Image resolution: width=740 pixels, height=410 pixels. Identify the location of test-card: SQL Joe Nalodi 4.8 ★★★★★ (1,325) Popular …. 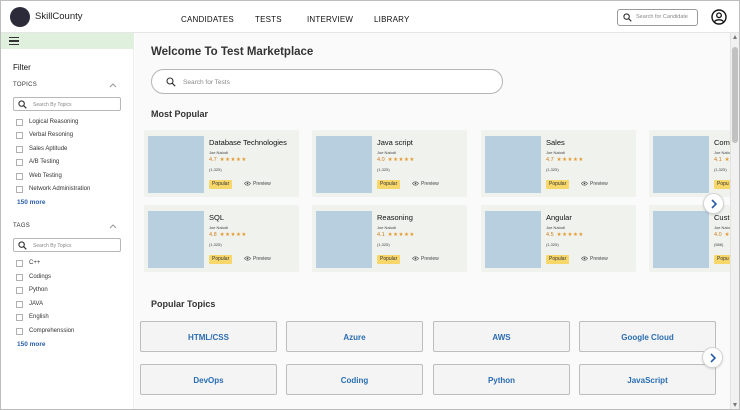
(221, 238).